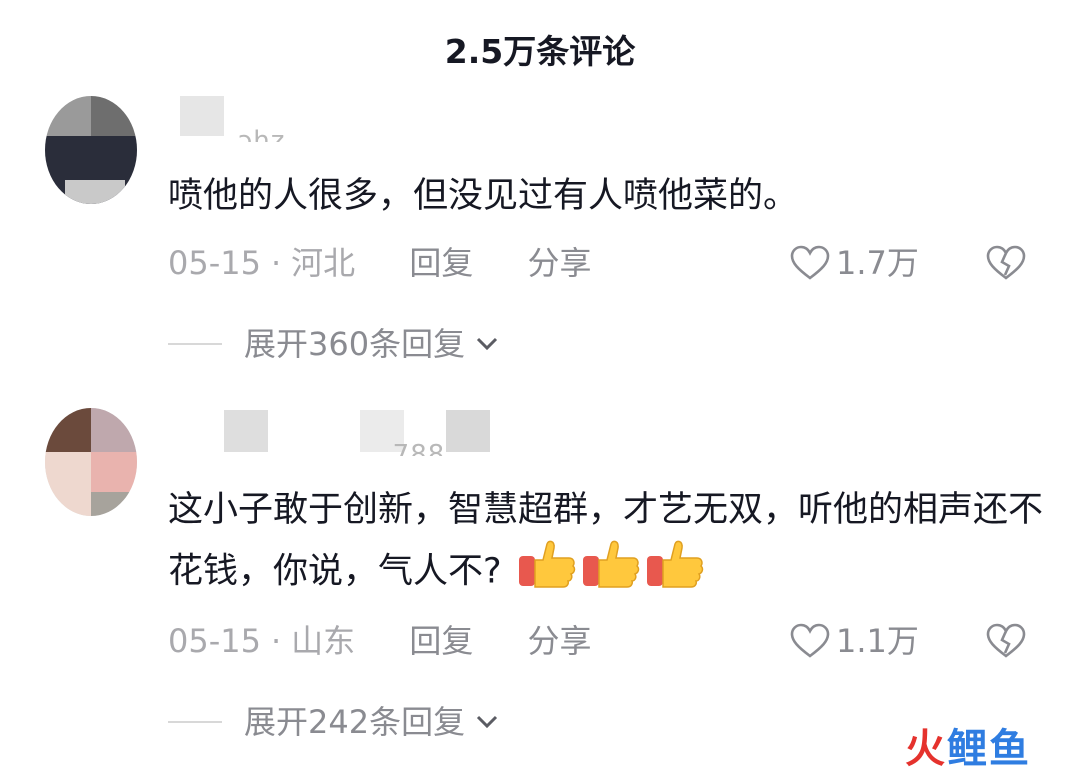 The image size is (1080, 778). I want to click on username-partial: ɔhz, so click(262, 134).